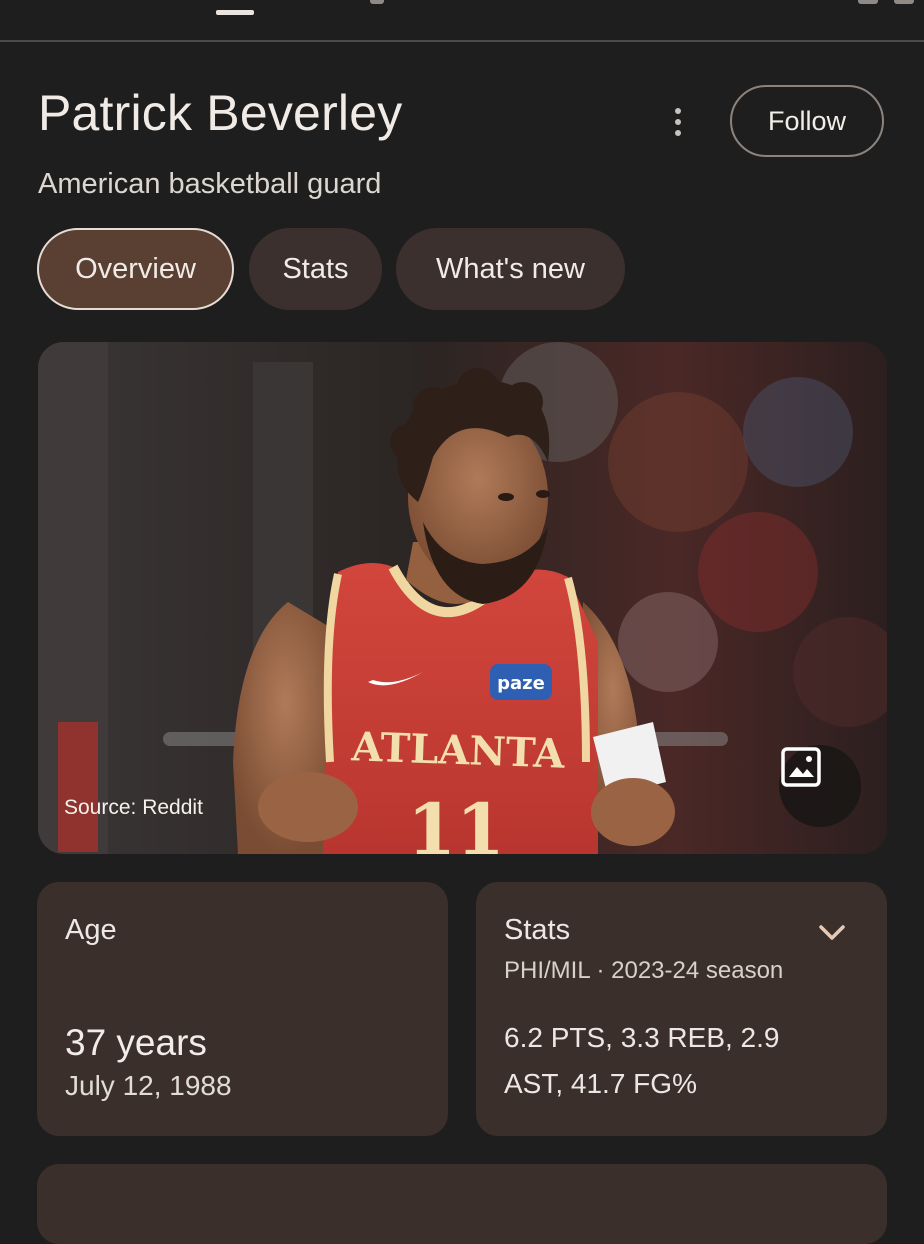  Describe the element at coordinates (462, 1204) in the screenshot. I see `next-card` at that location.